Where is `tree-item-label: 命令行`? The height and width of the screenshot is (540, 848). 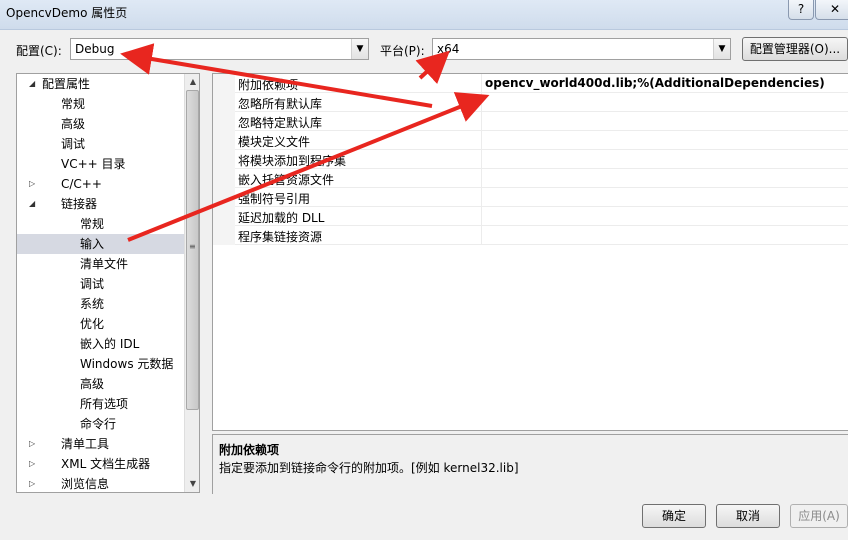 tree-item-label: 命令行 is located at coordinates (98, 424).